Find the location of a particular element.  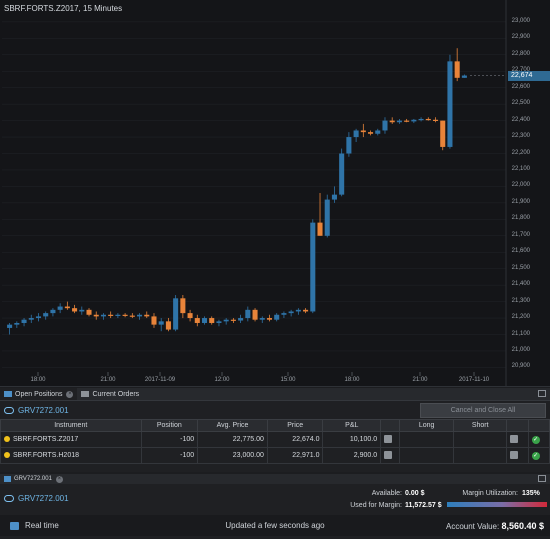

col-pnl: P&L is located at coordinates (352, 425).